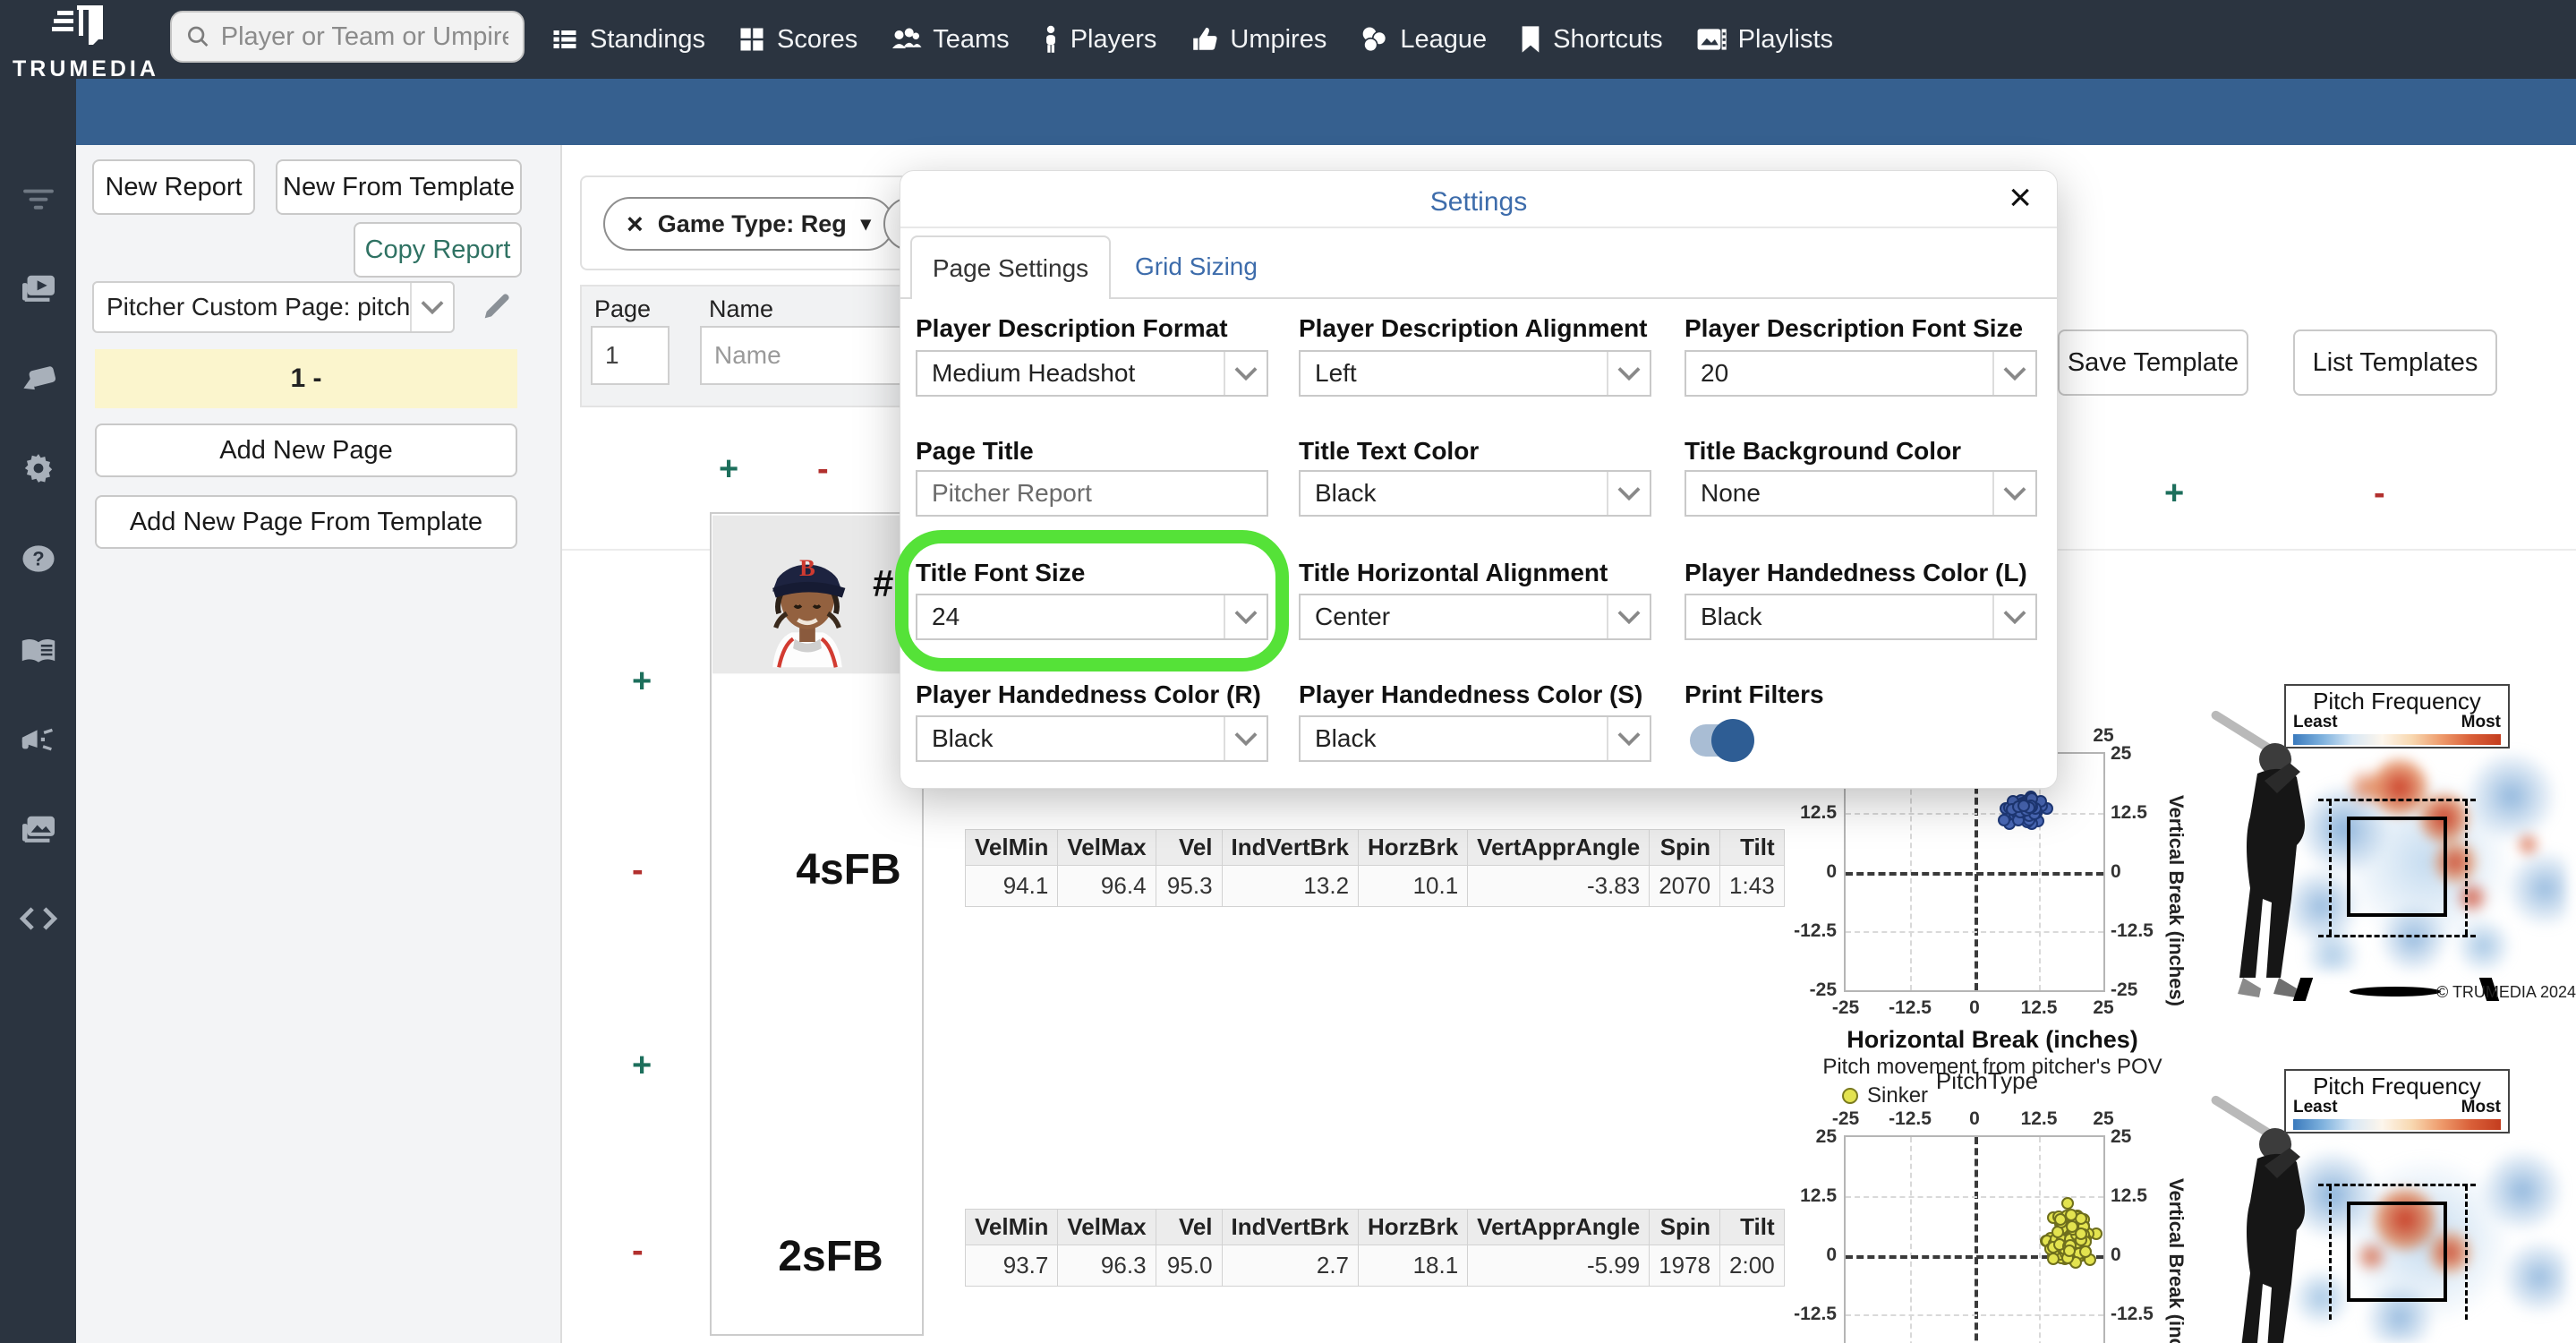  Describe the element at coordinates (364, 36) in the screenshot. I see `search-input` at that location.